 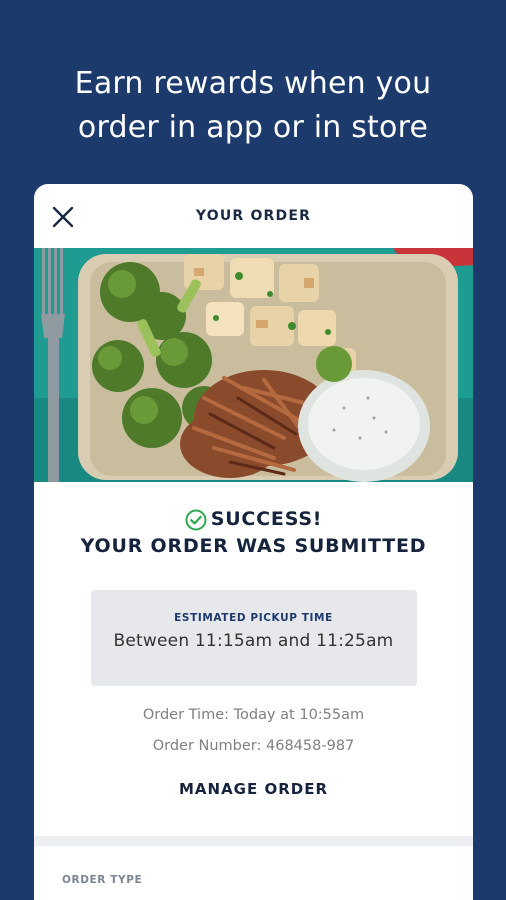 What do you see at coordinates (266, 519) in the screenshot?
I see `success-status: SUCCESS!` at bounding box center [266, 519].